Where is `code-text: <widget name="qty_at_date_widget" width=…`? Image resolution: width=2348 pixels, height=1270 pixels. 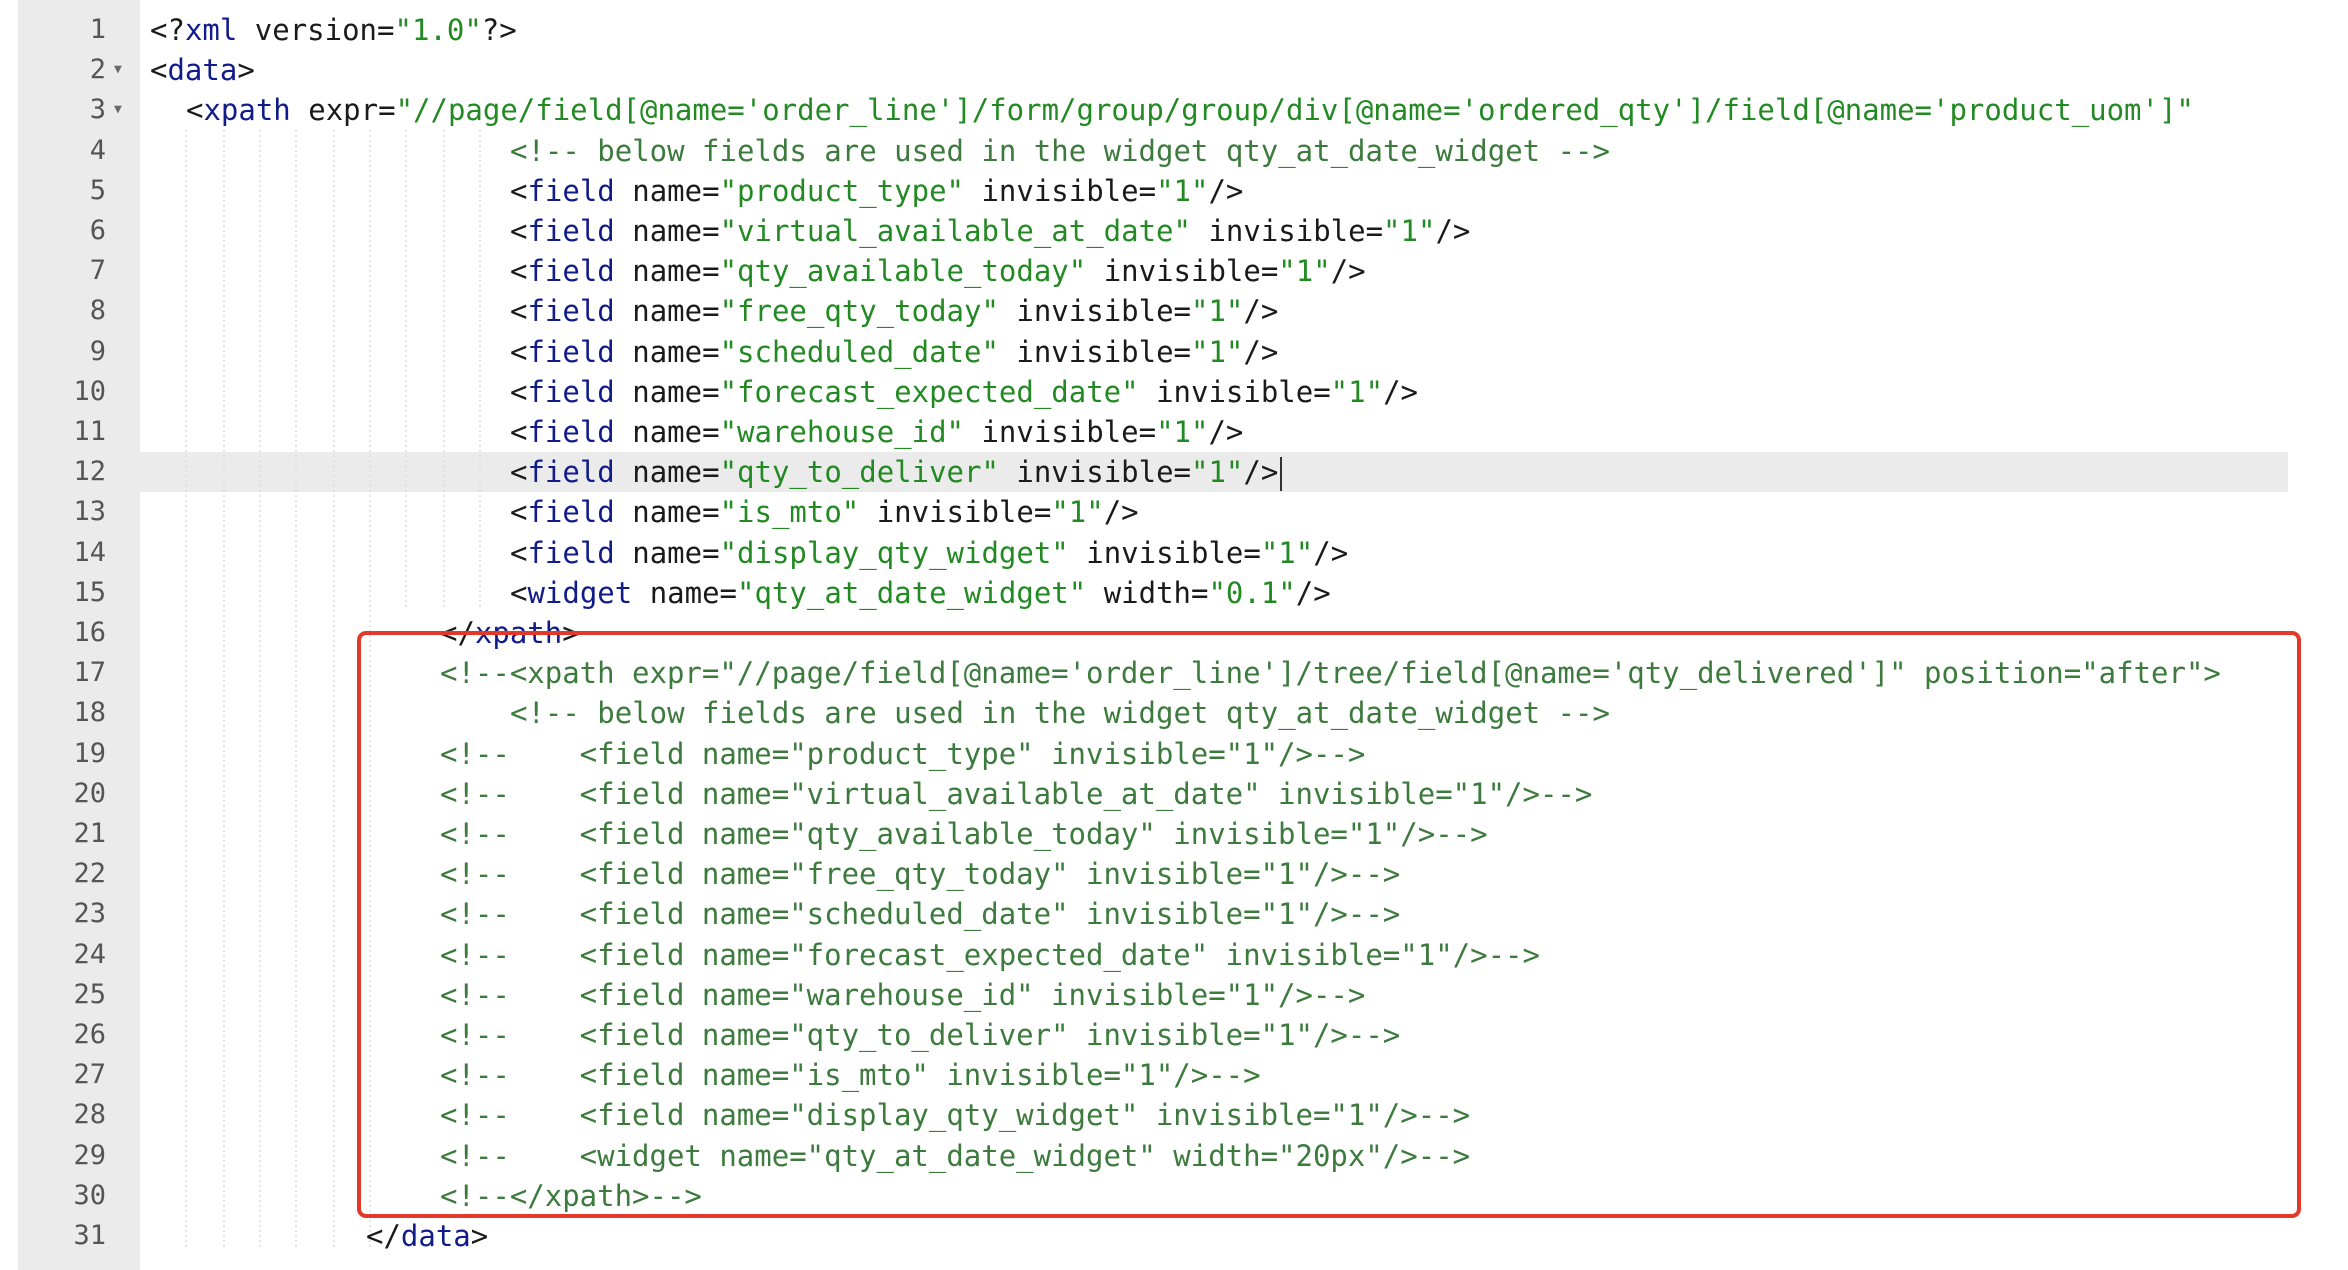
code-text: <widget name="qty_at_date_widget" width=… is located at coordinates (920, 593).